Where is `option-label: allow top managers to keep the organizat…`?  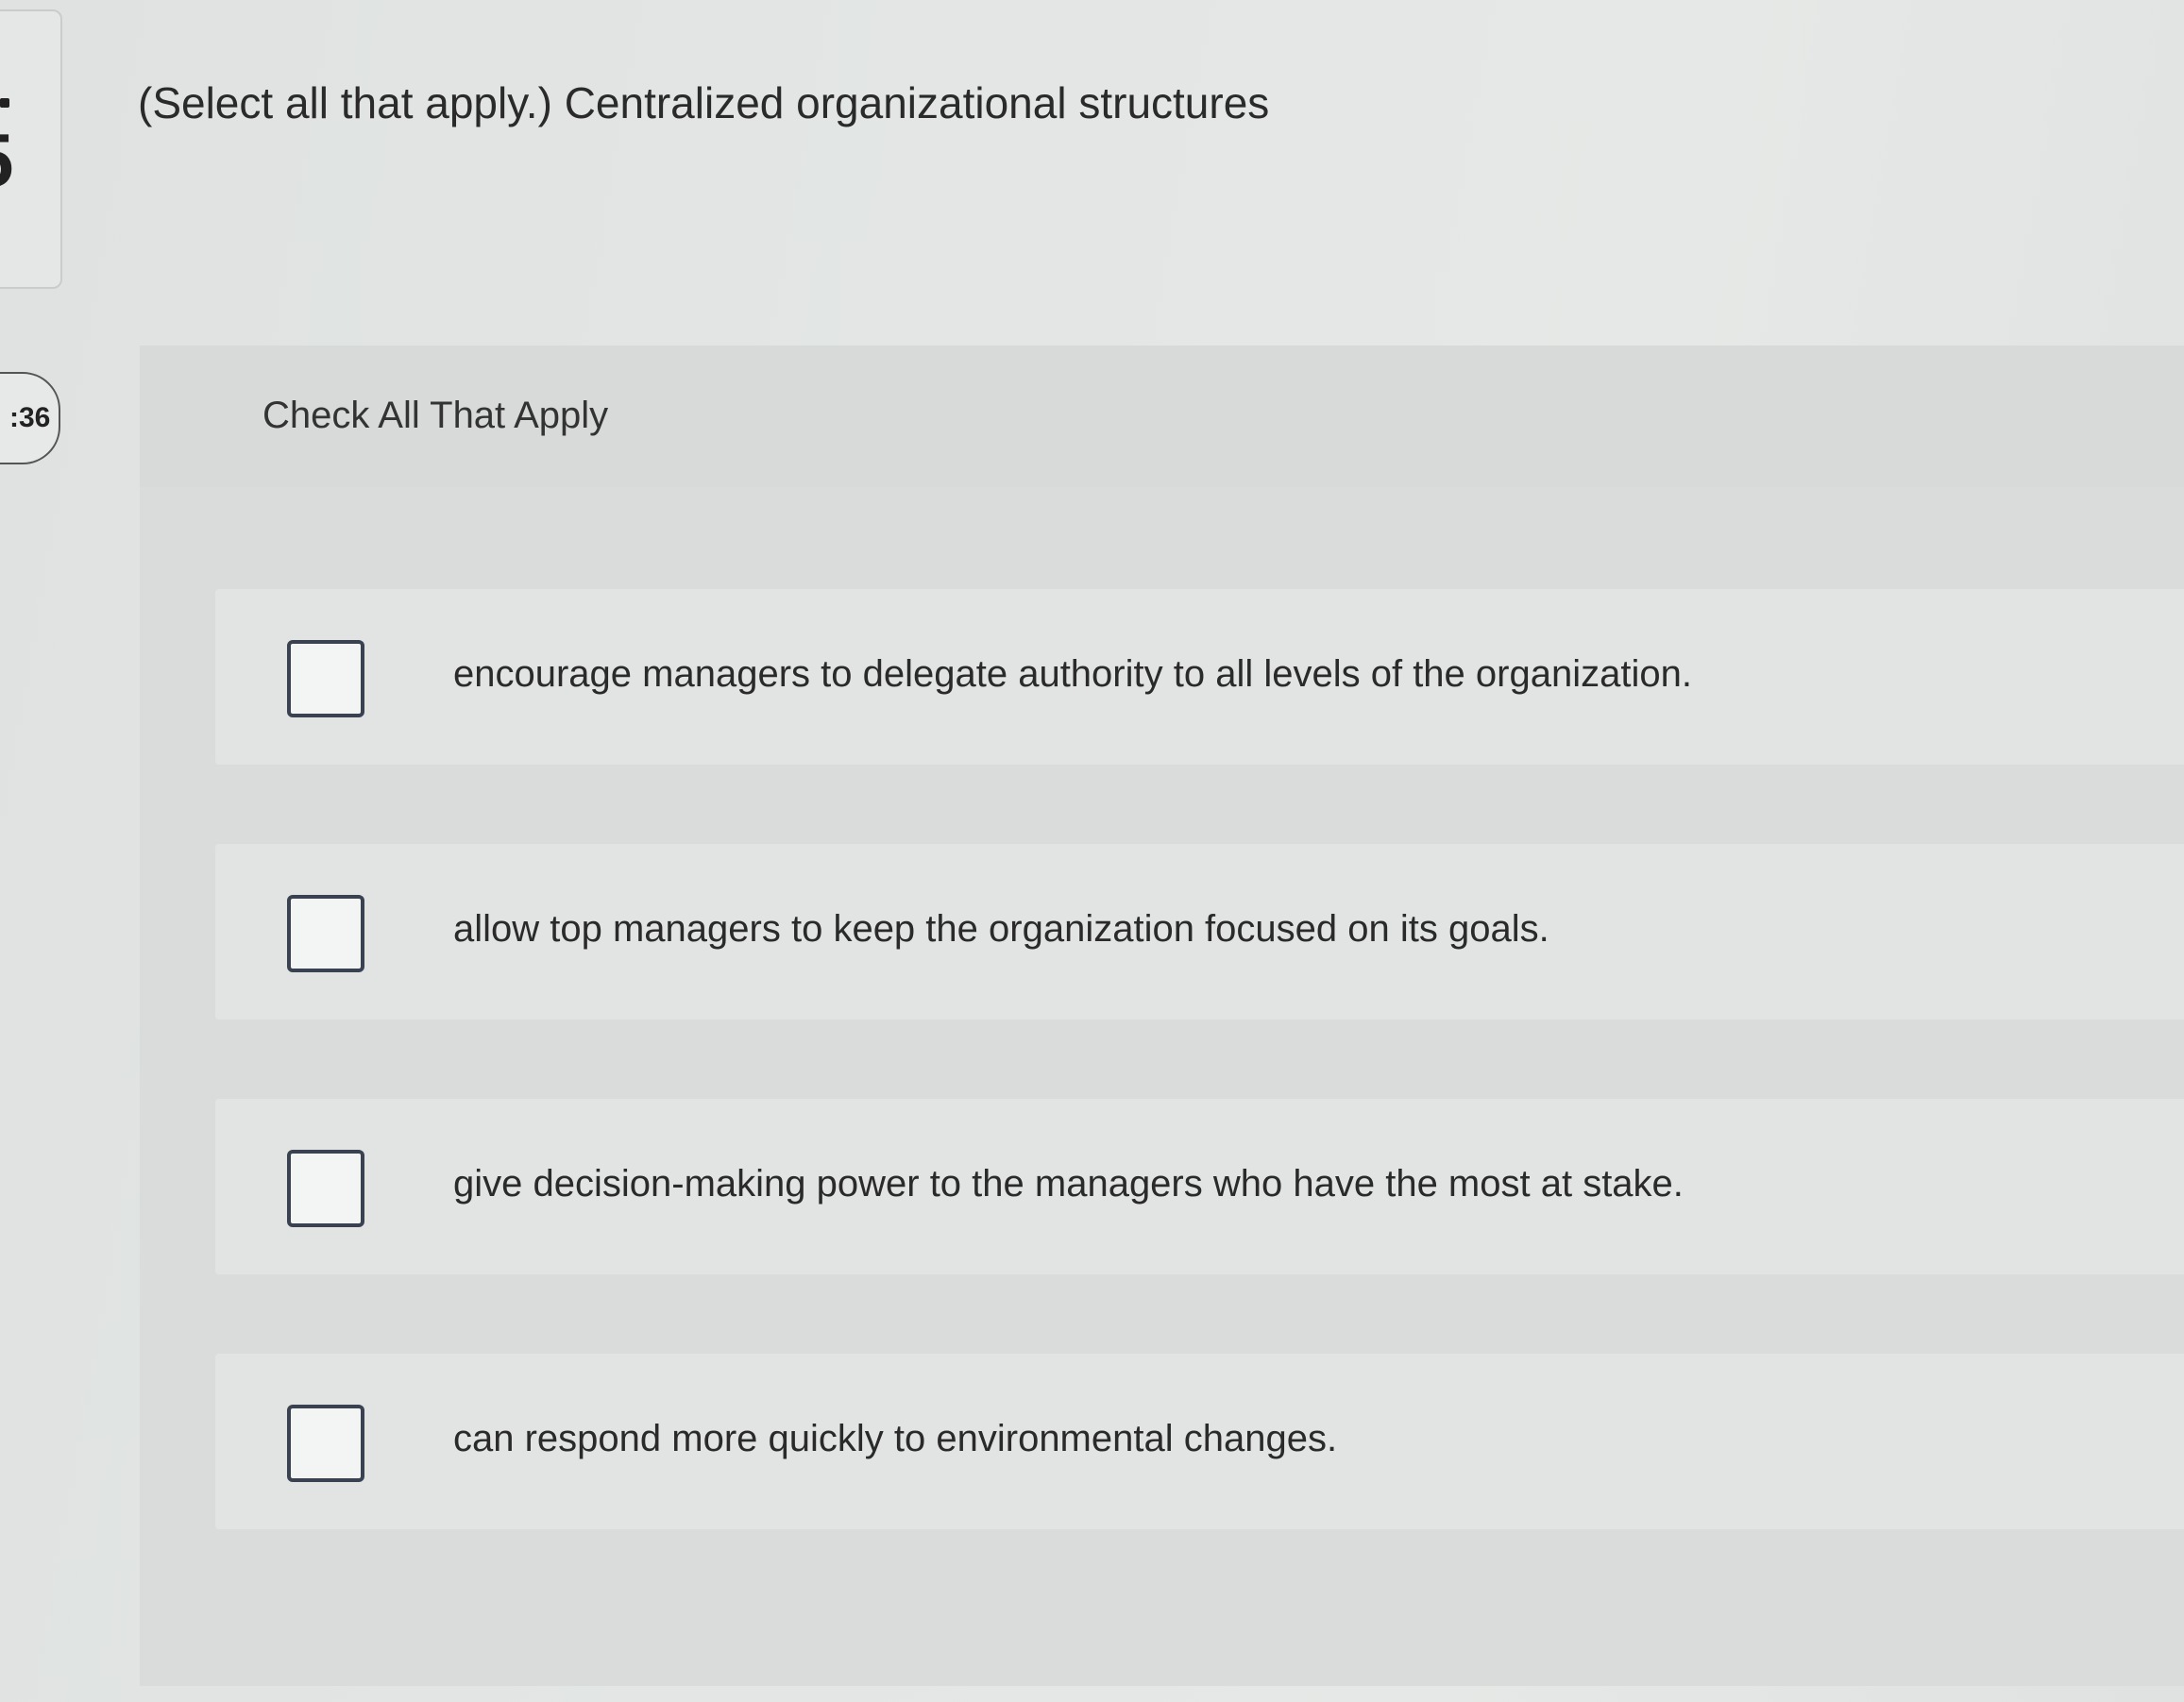
option-label: allow top managers to keep the organizat… is located at coordinates (1001, 929).